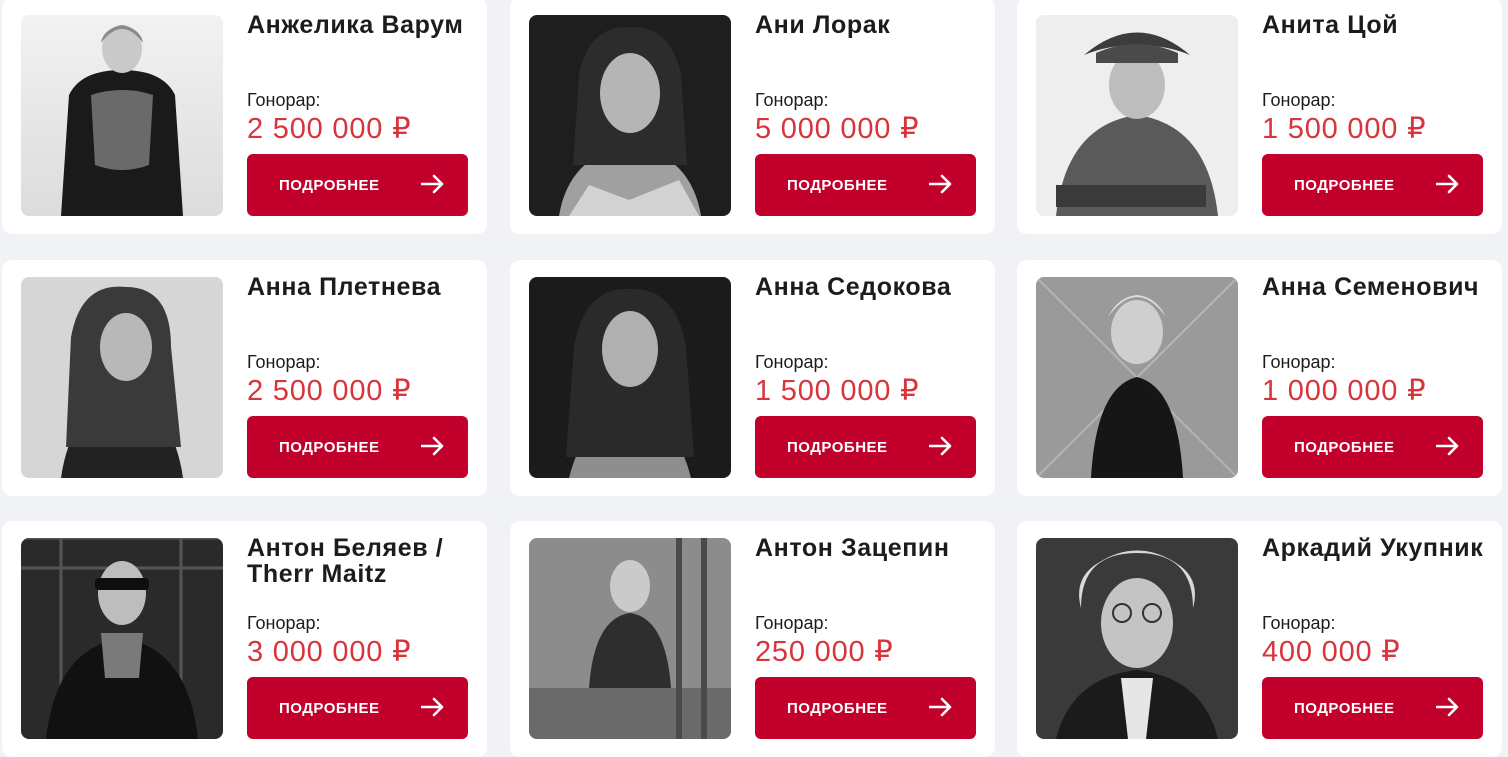  I want to click on artist-name: Антон Зацепин, so click(870, 548).